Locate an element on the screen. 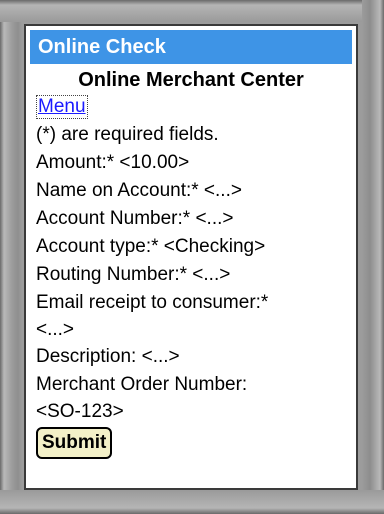 The image size is (384, 514). menu-row: Menu is located at coordinates (191, 107).